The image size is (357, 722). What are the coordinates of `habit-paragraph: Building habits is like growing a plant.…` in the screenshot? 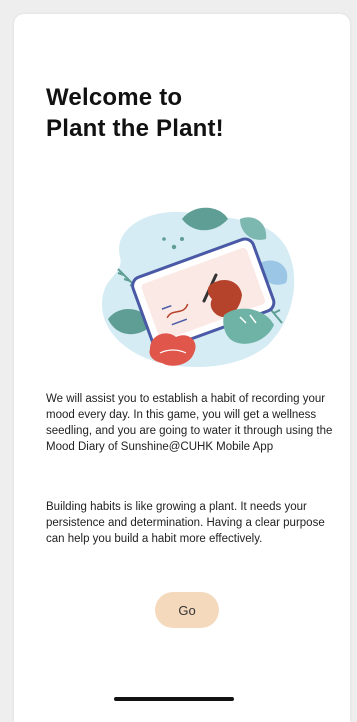 It's located at (185, 523).